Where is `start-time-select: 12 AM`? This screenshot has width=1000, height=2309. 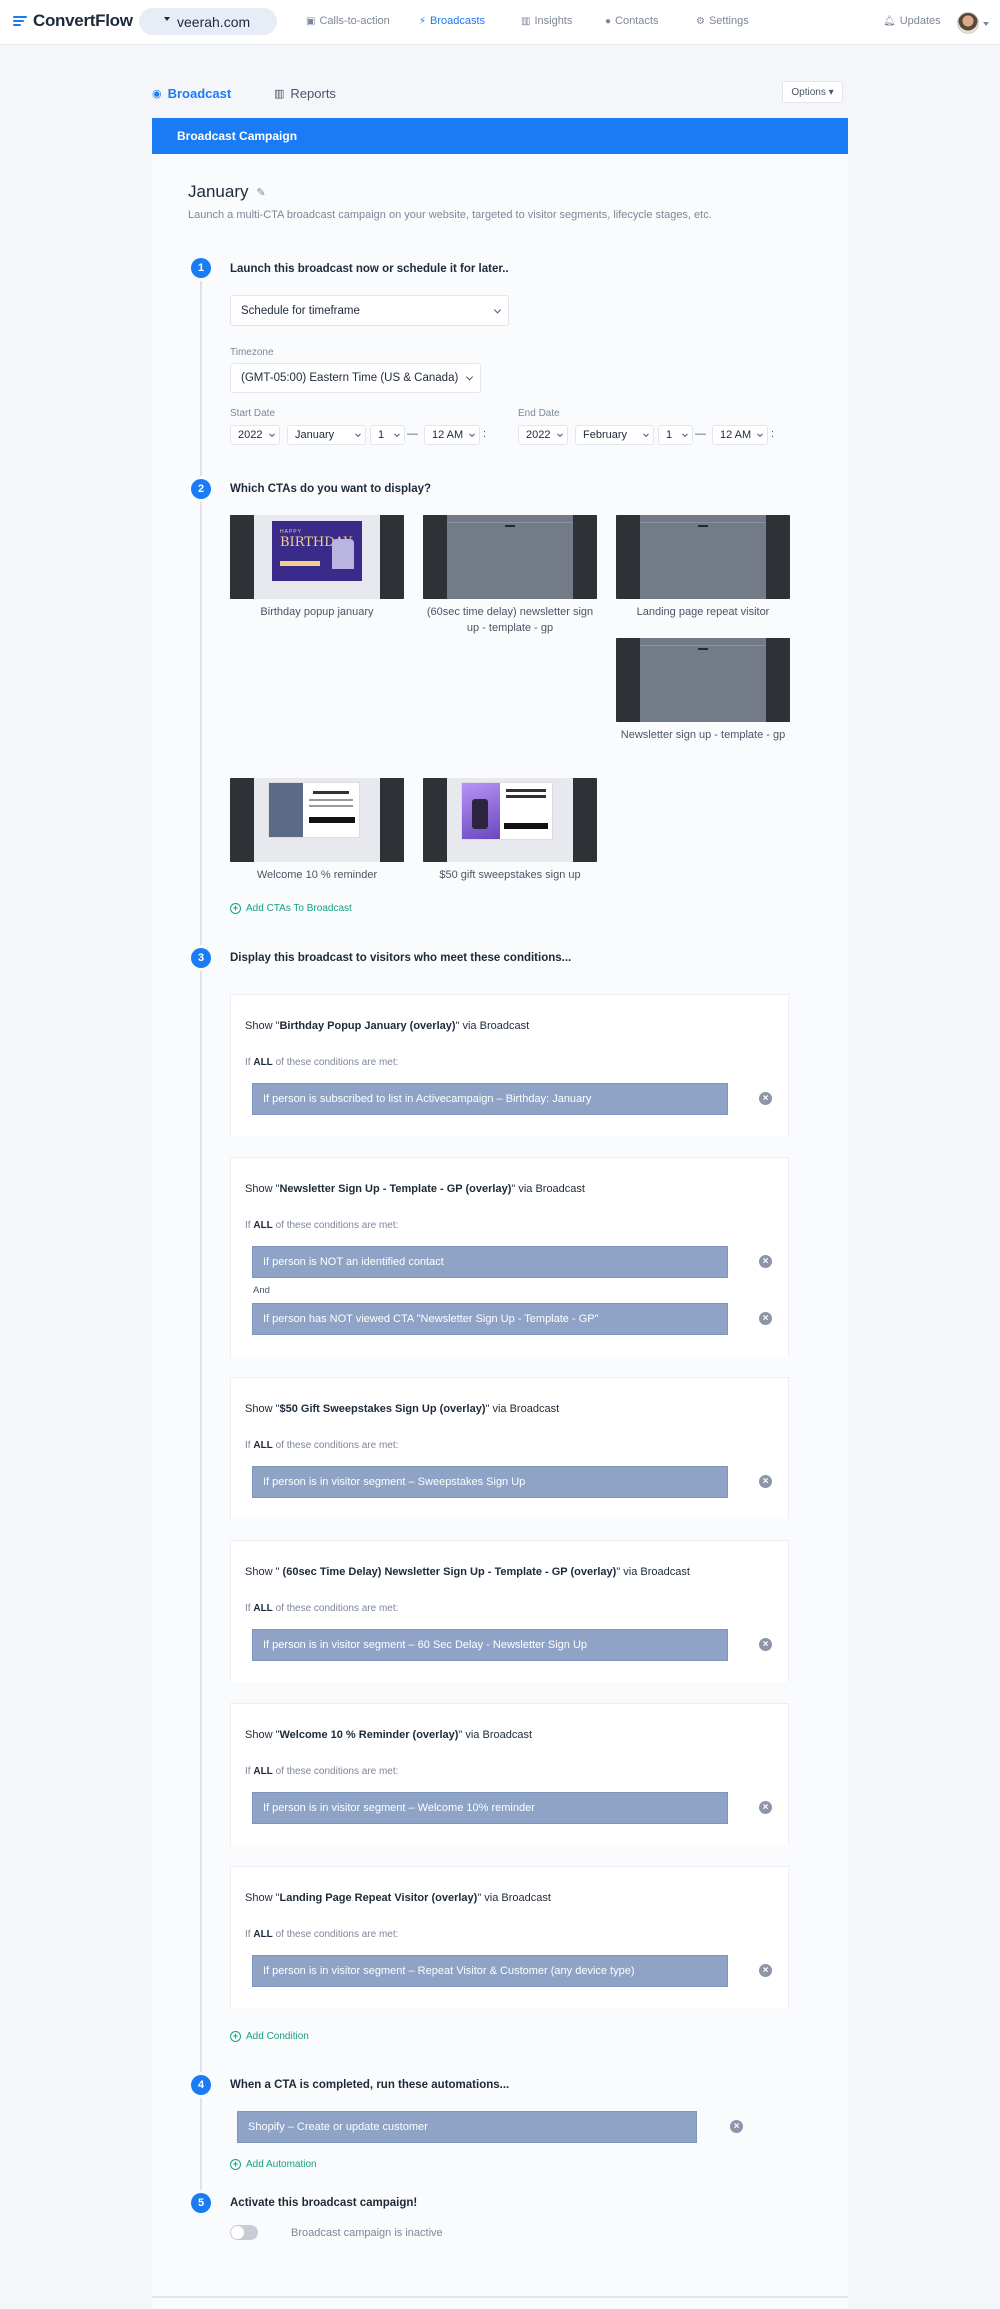
start-time-select: 12 AM is located at coordinates (452, 435).